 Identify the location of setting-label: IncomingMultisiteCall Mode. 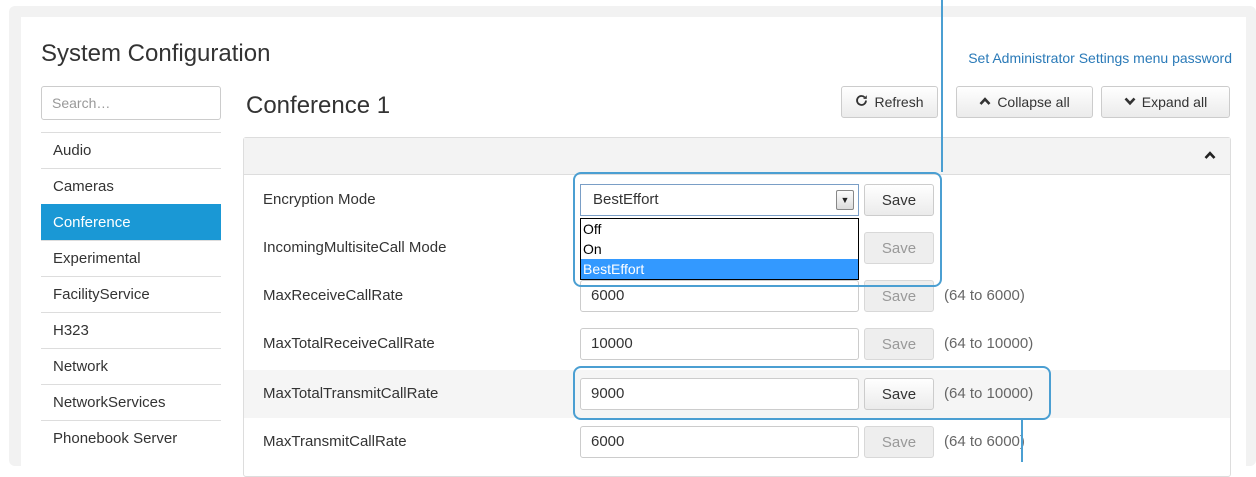
(355, 247).